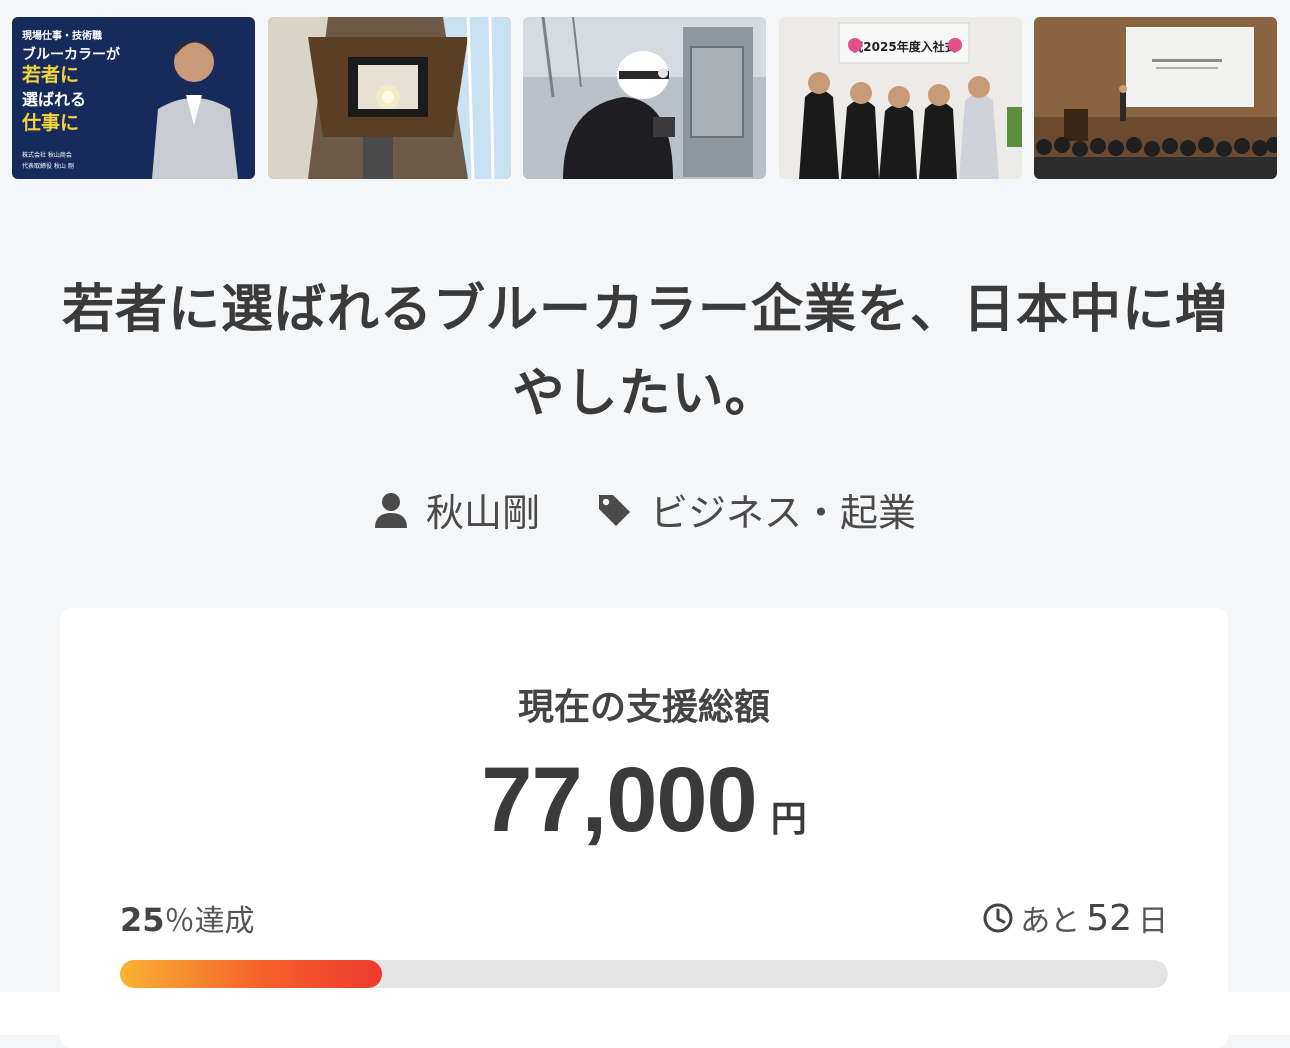  What do you see at coordinates (645, 1013) in the screenshot?
I see `bottom-cutoff` at bounding box center [645, 1013].